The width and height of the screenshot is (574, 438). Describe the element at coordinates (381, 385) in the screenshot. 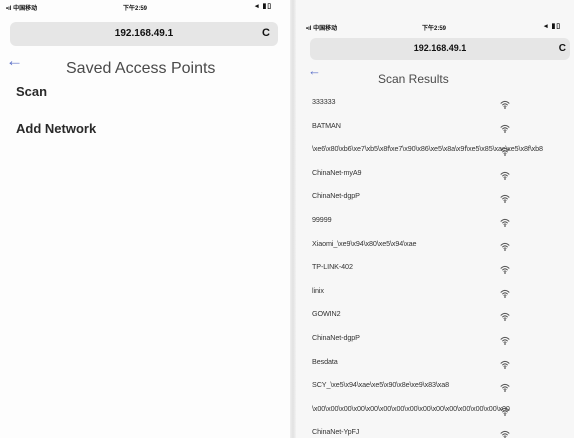

I see `access-point-ssid: SCY_\xe5\x94\xae\xe5\x90\x8e\xe9\x83\xa8` at that location.